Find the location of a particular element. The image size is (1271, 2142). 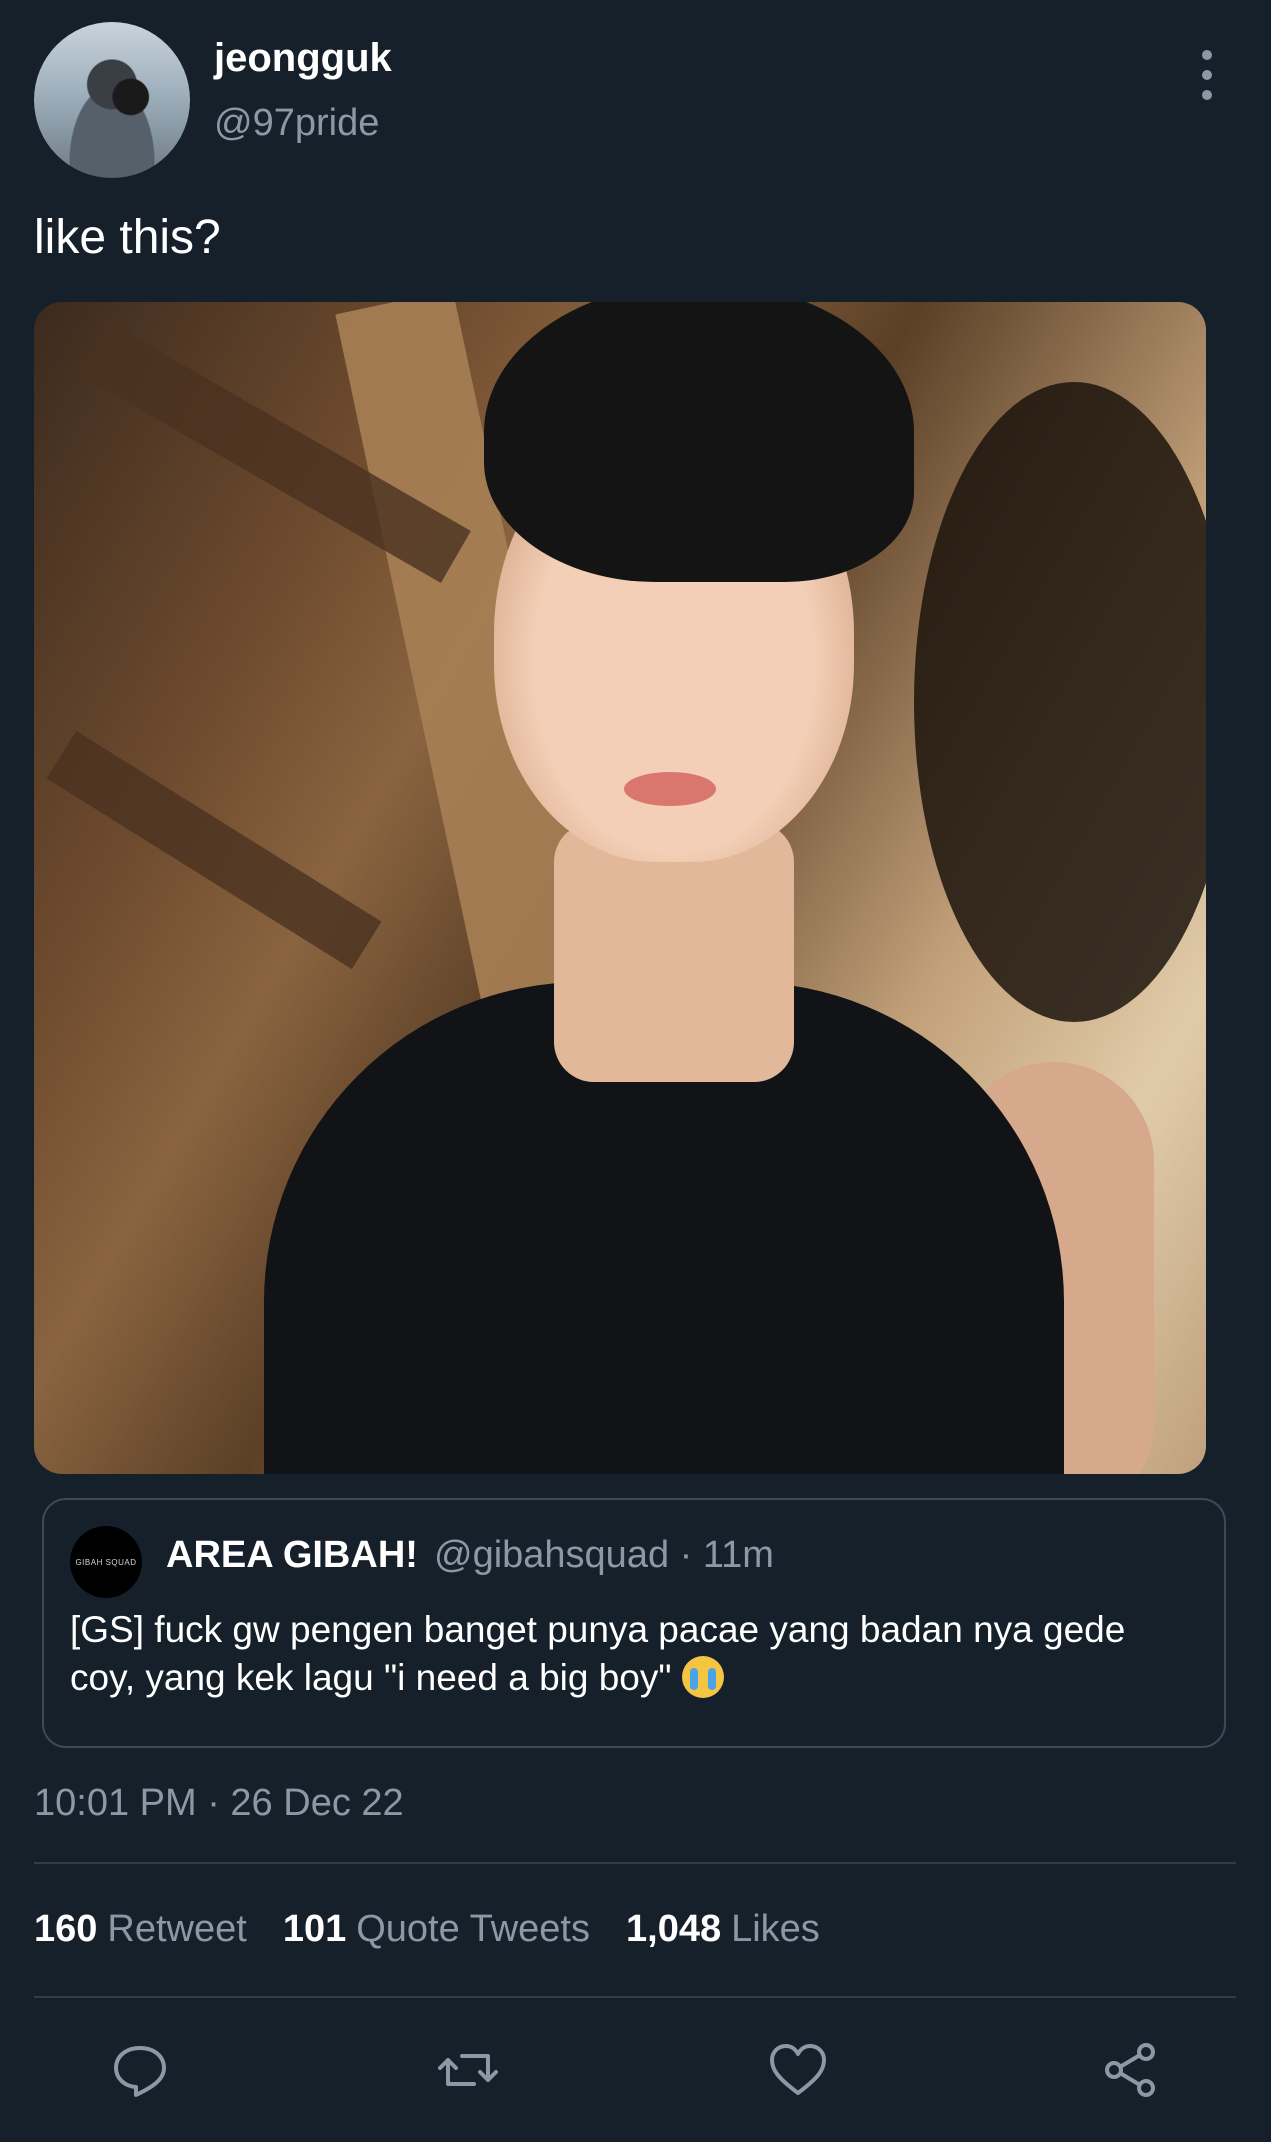

likes-count: 1,048 is located at coordinates (673, 1929).